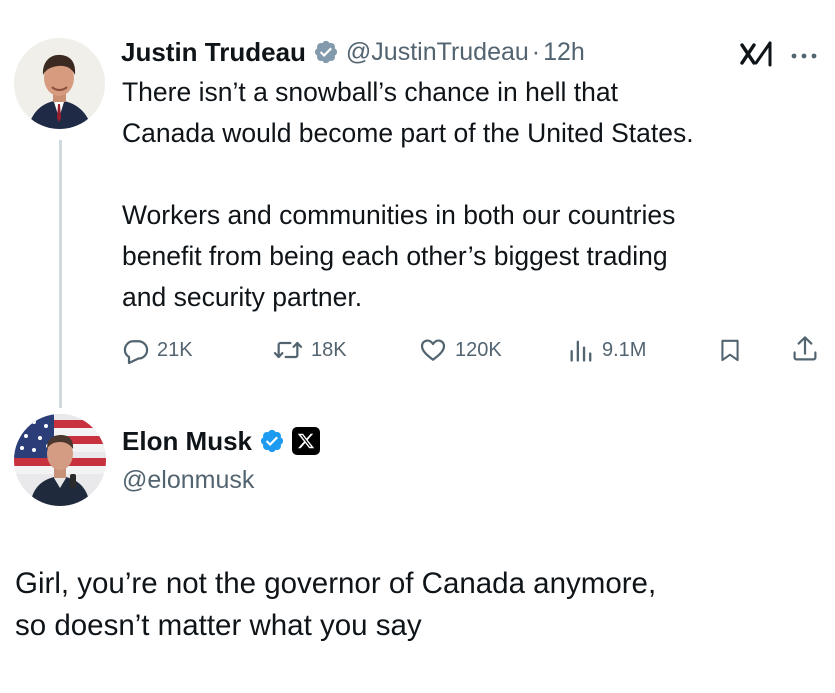  Describe the element at coordinates (805, 351) in the screenshot. I see `share-icon` at that location.